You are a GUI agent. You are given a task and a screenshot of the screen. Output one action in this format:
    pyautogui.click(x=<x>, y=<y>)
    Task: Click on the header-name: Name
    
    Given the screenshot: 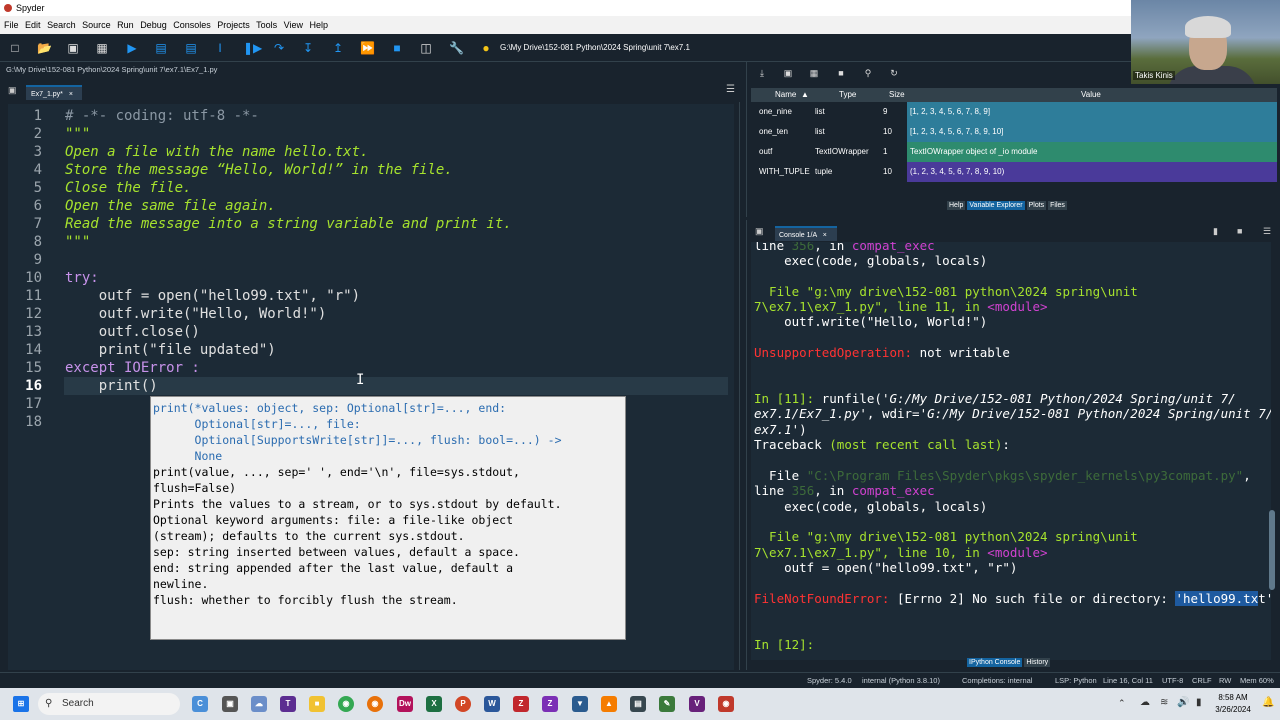 What is the action you would take?
    pyautogui.click(x=785, y=95)
    